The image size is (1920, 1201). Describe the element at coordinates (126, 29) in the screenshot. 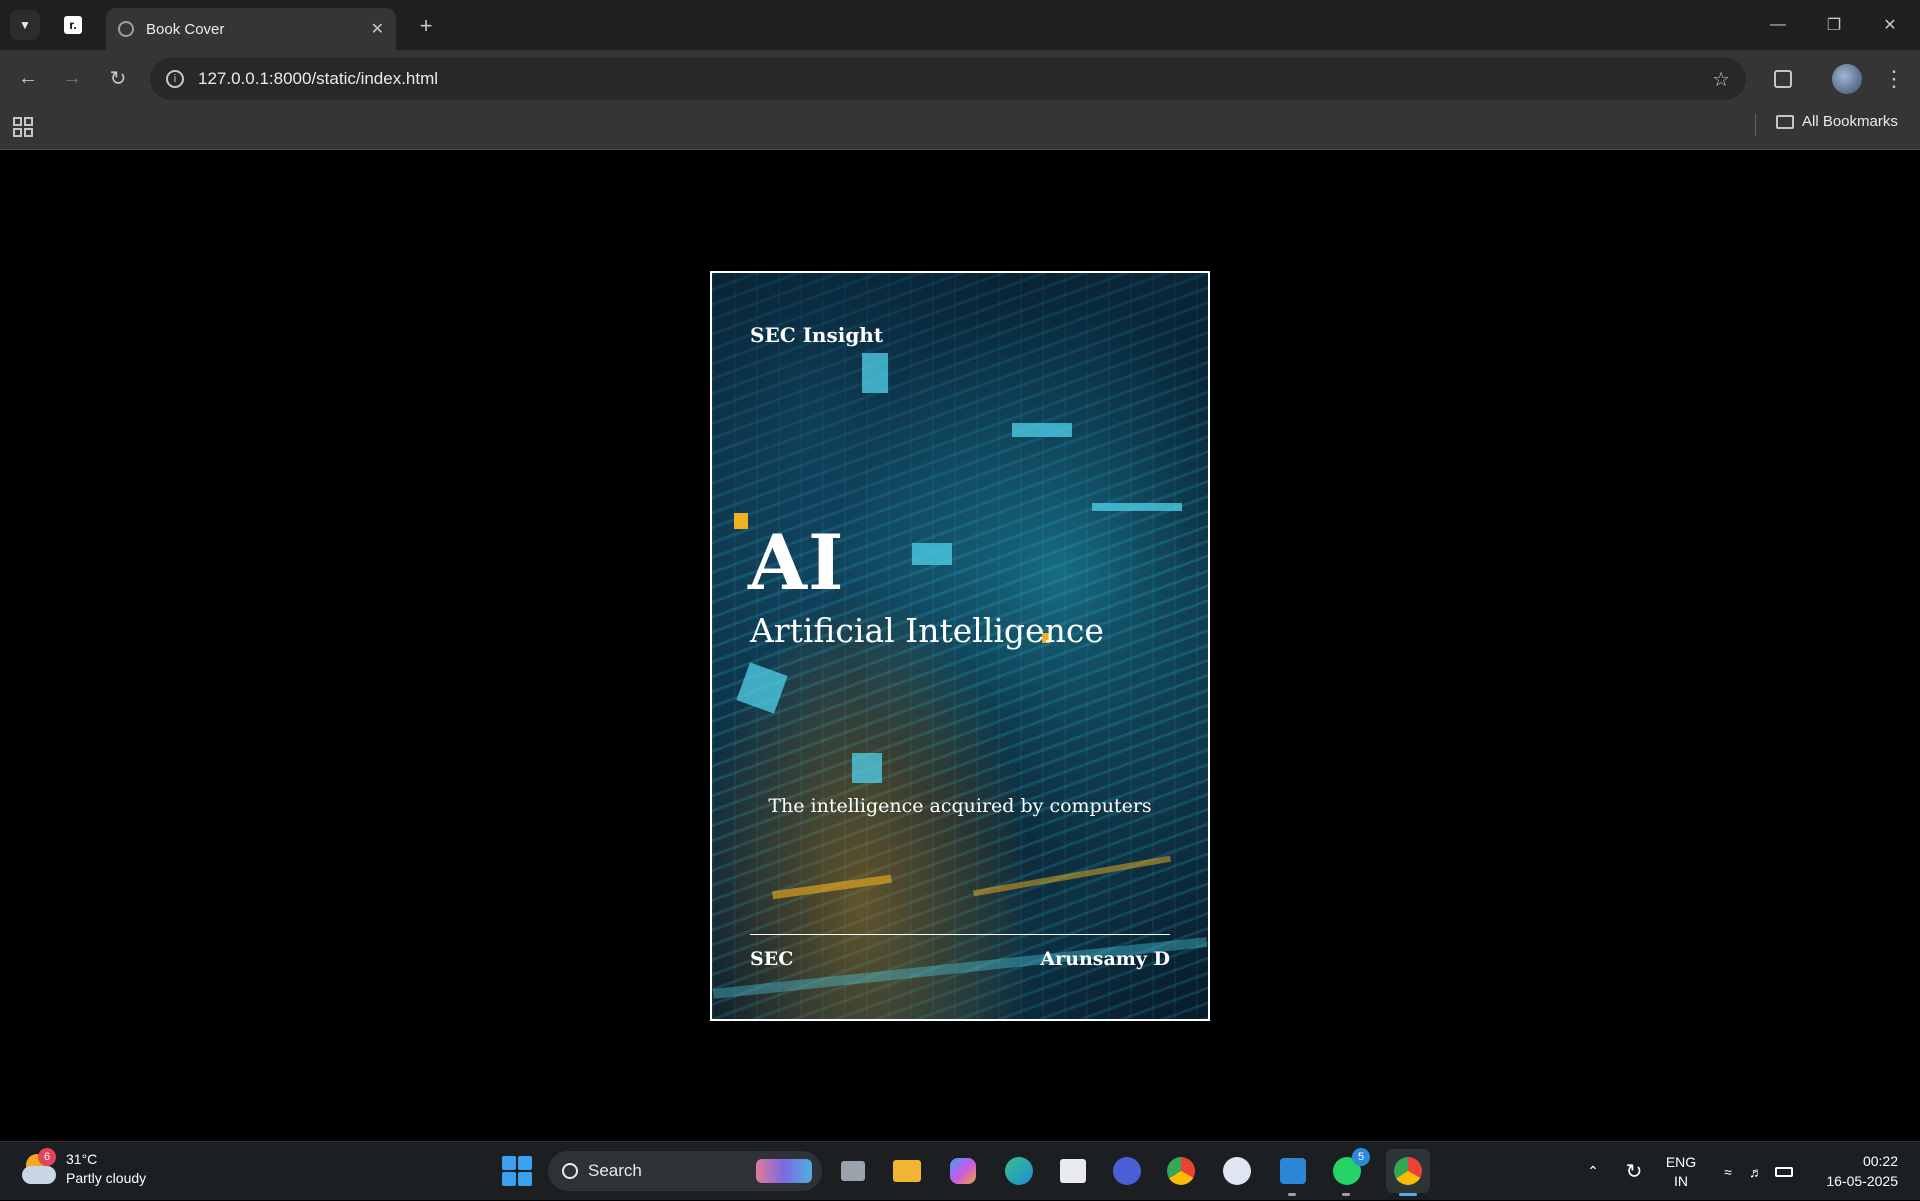

I see `globe-icon` at that location.